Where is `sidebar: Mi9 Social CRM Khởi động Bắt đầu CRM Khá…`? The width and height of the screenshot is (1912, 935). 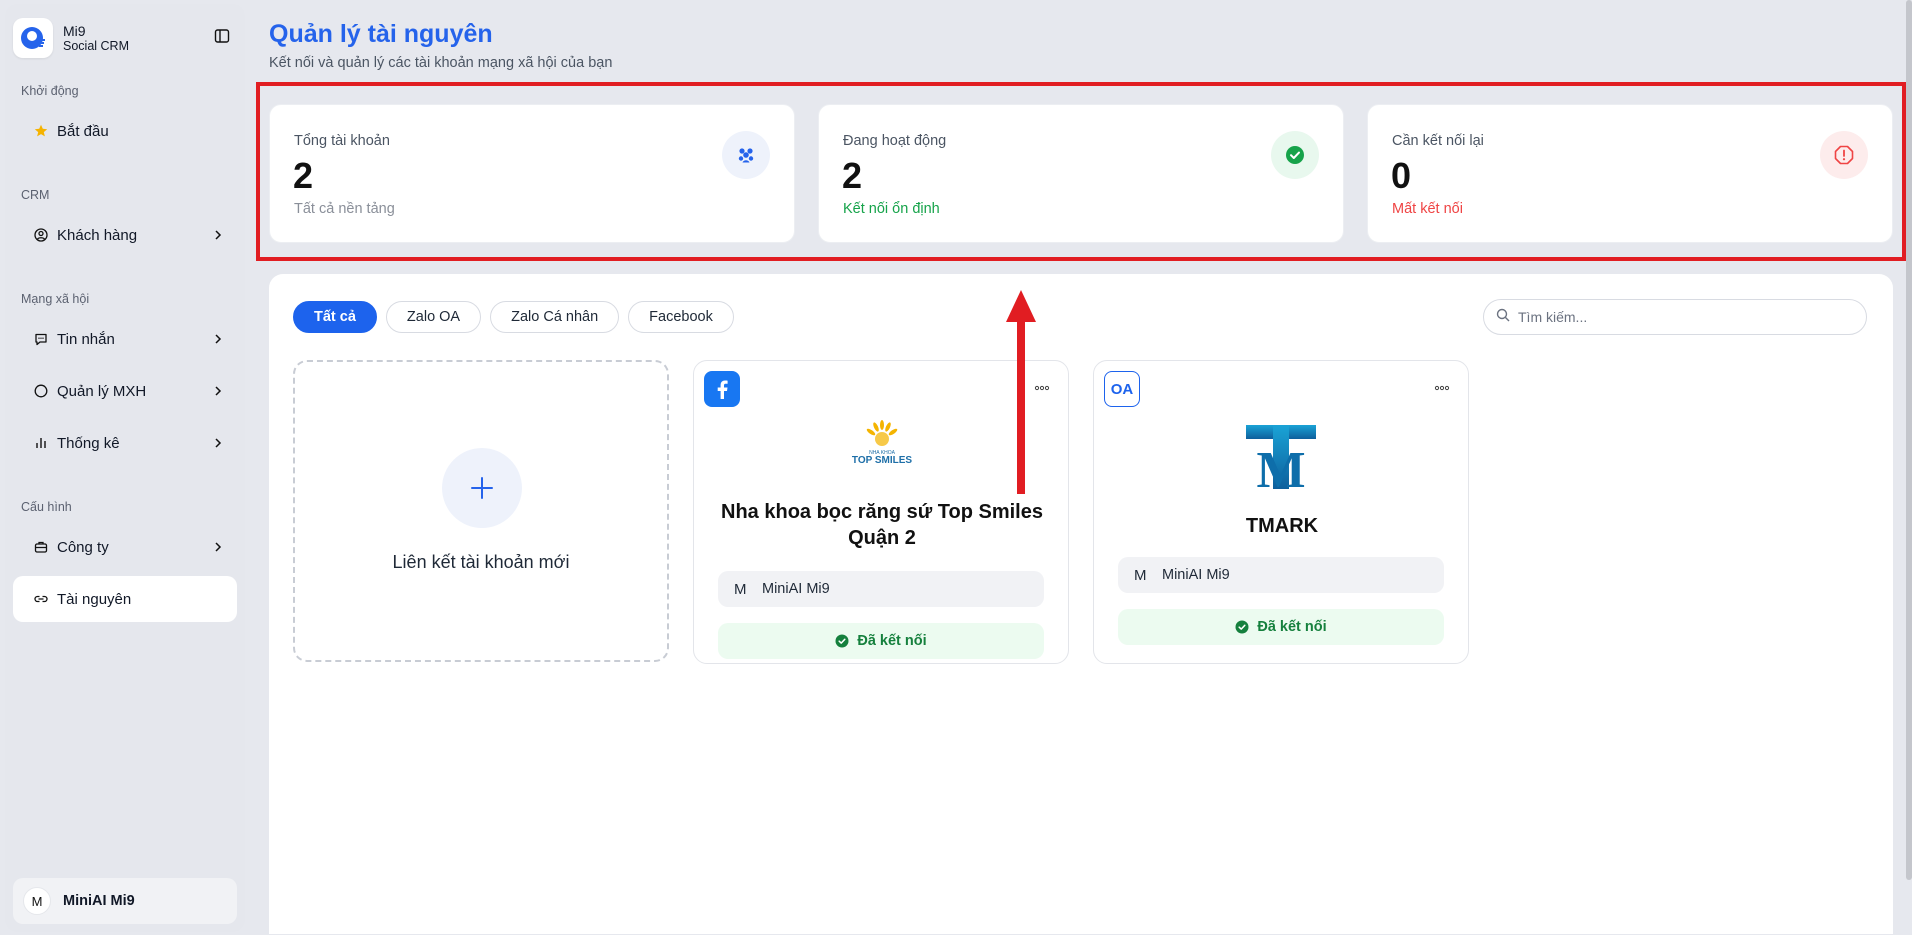
sidebar: Mi9 Social CRM Khởi động Bắt đầu CRM Khá… is located at coordinates (125, 468).